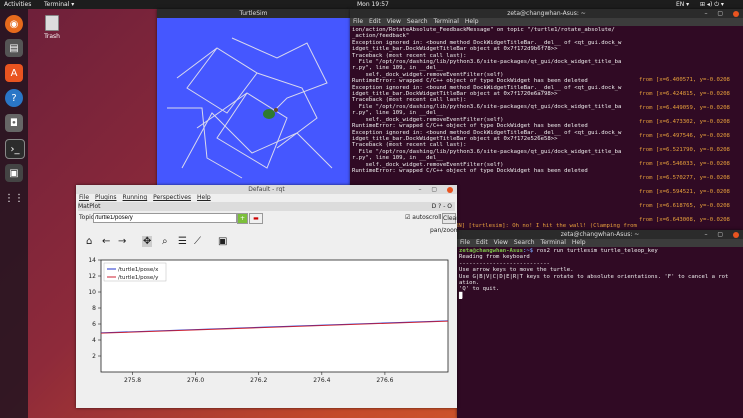  I want to click on terminal2-menubar: File Edit View Search Terminal Help, so click(600, 243).